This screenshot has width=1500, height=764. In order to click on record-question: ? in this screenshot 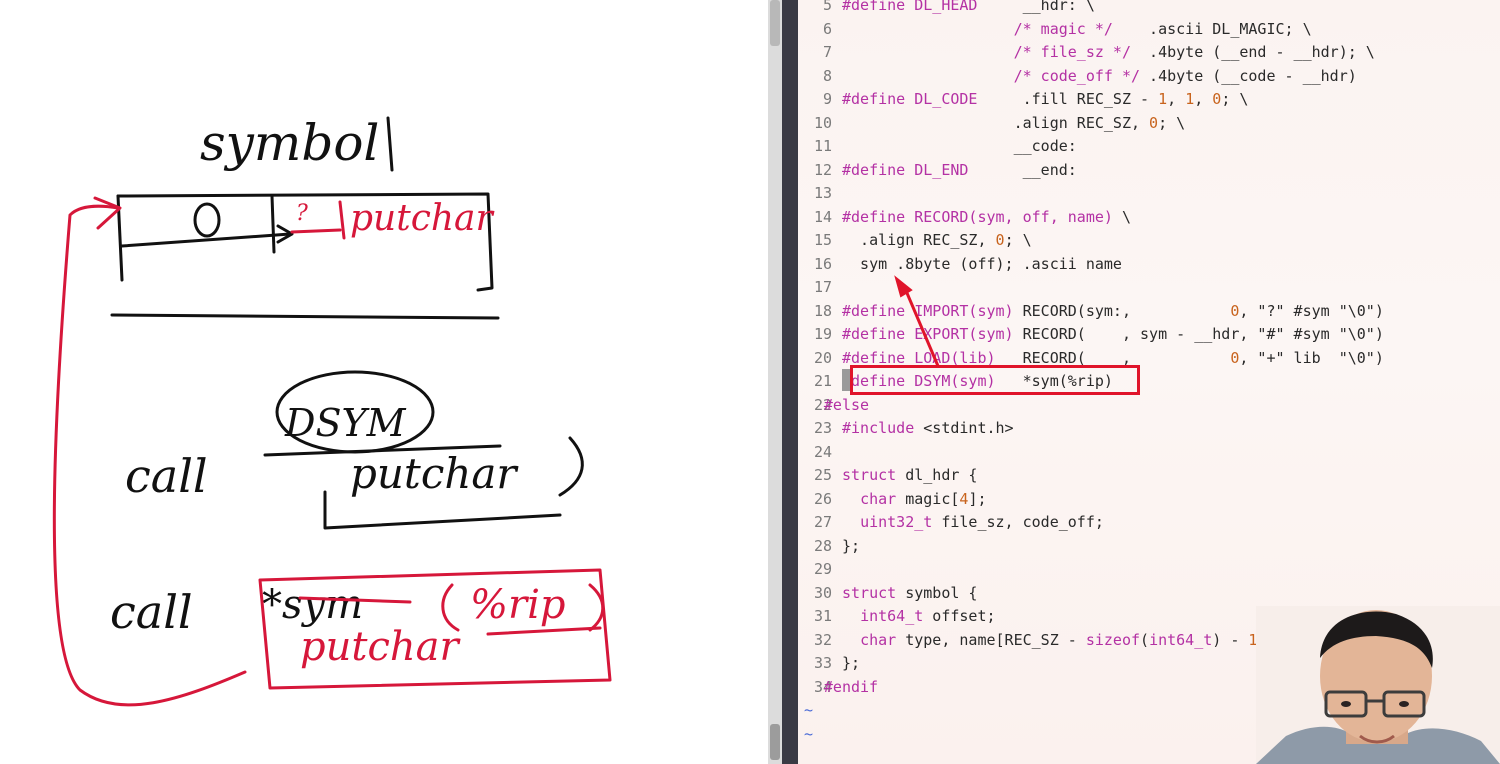, I will do `click(302, 213)`.